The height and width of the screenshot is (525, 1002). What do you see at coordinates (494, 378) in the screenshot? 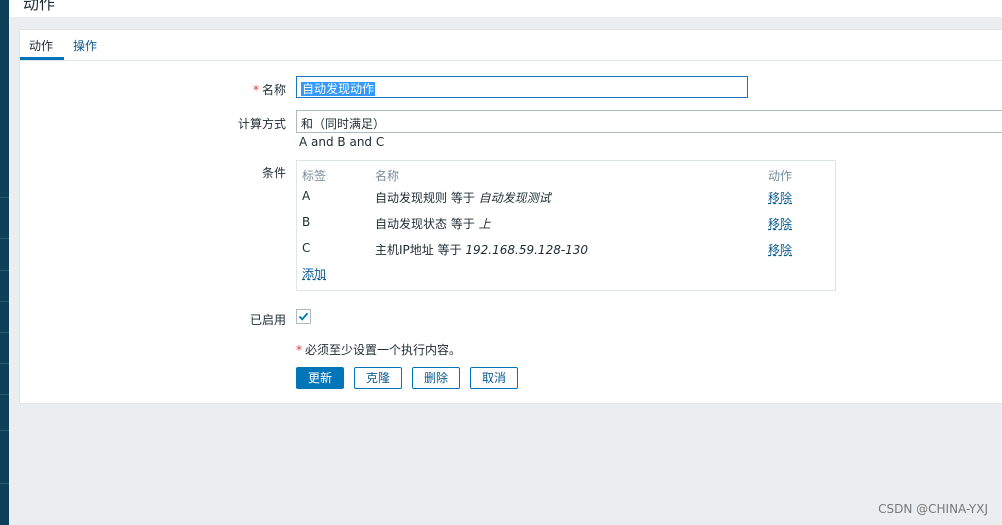
I see `cancel-button: 取消` at bounding box center [494, 378].